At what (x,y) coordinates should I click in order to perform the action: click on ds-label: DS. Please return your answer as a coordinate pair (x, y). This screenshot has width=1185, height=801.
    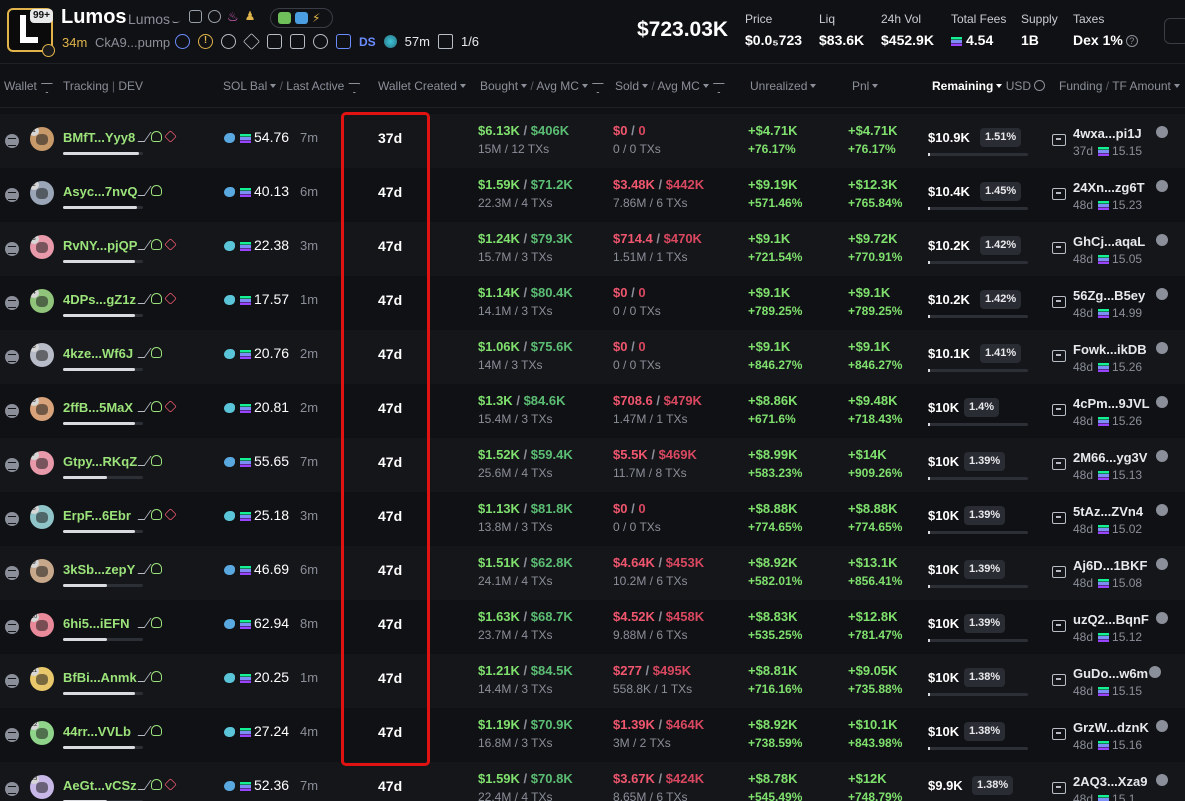
    Looking at the image, I should click on (367, 42).